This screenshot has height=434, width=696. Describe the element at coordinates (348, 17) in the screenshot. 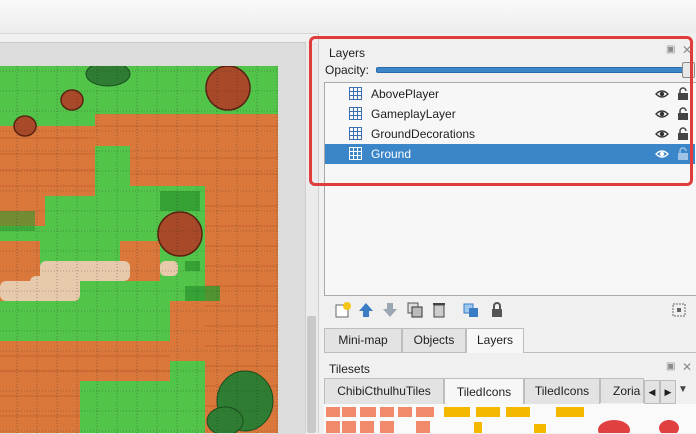

I see `main-toolbar-area` at that location.